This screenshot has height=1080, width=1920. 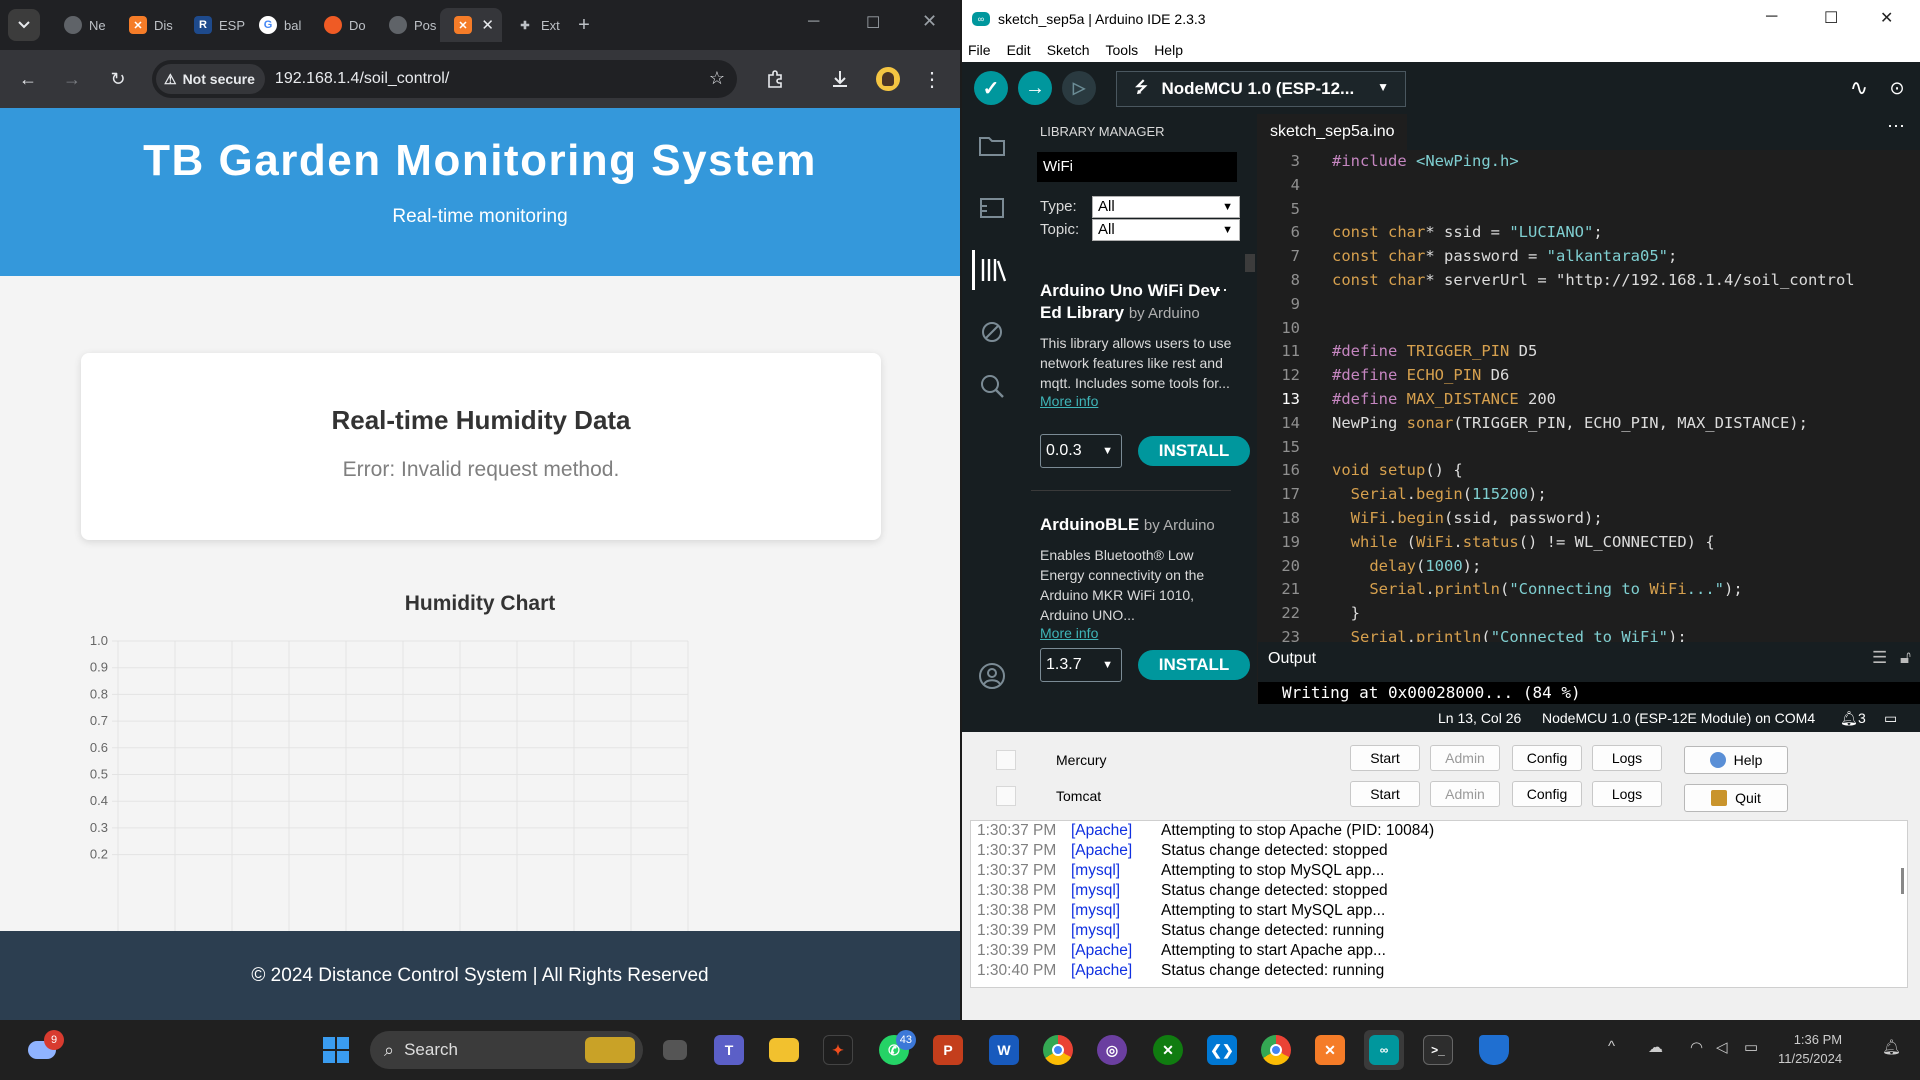 What do you see at coordinates (1611, 1046) in the screenshot?
I see `tray-chevron-icon: ^` at bounding box center [1611, 1046].